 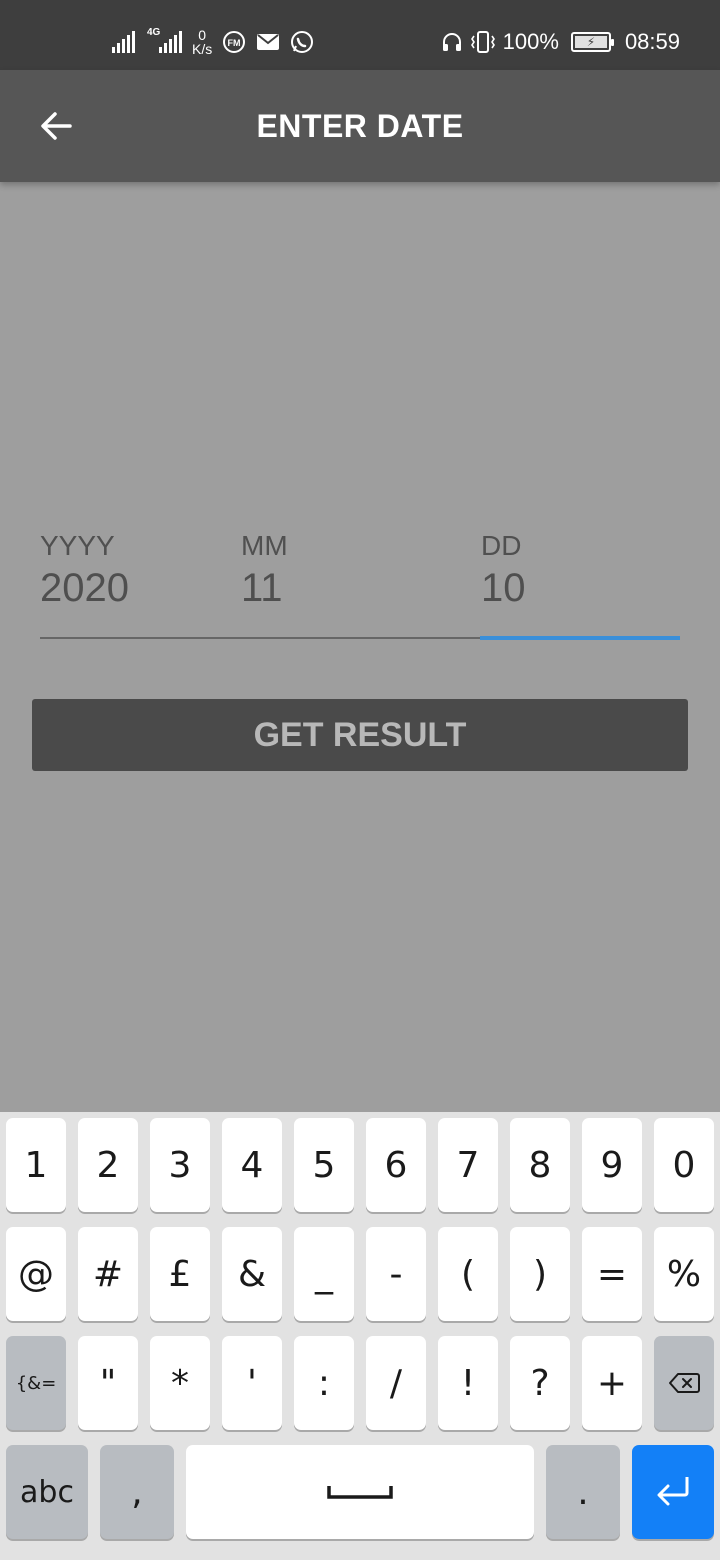 I want to click on svg-text: FM, so click(x=234, y=43).